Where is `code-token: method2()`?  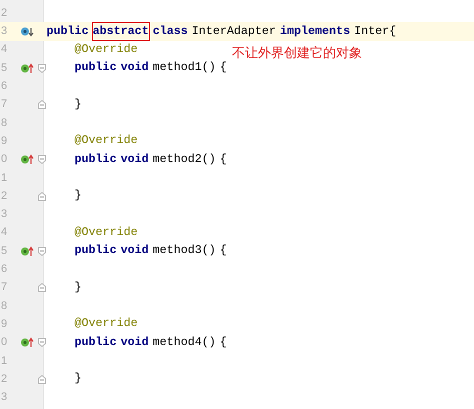
code-token: method2() is located at coordinates (184, 159).